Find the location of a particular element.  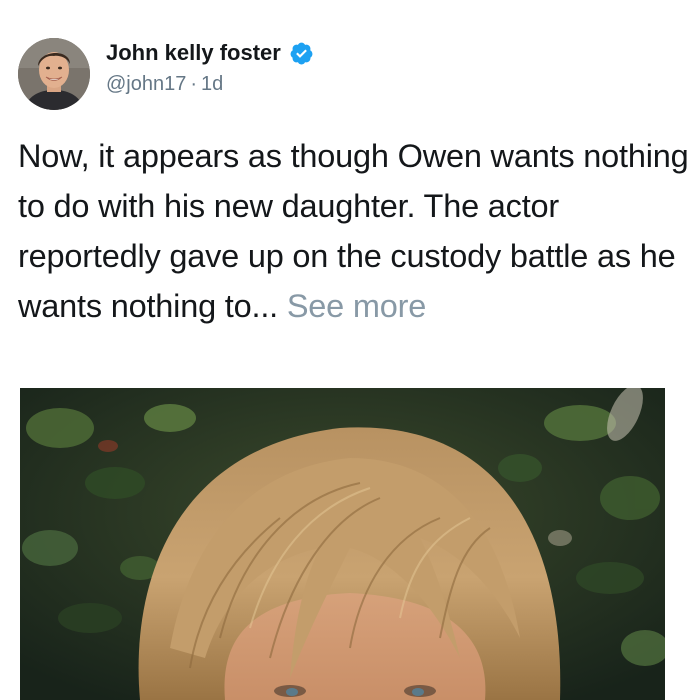

tweet-meta: @john17 · 1d is located at coordinates (164, 84).